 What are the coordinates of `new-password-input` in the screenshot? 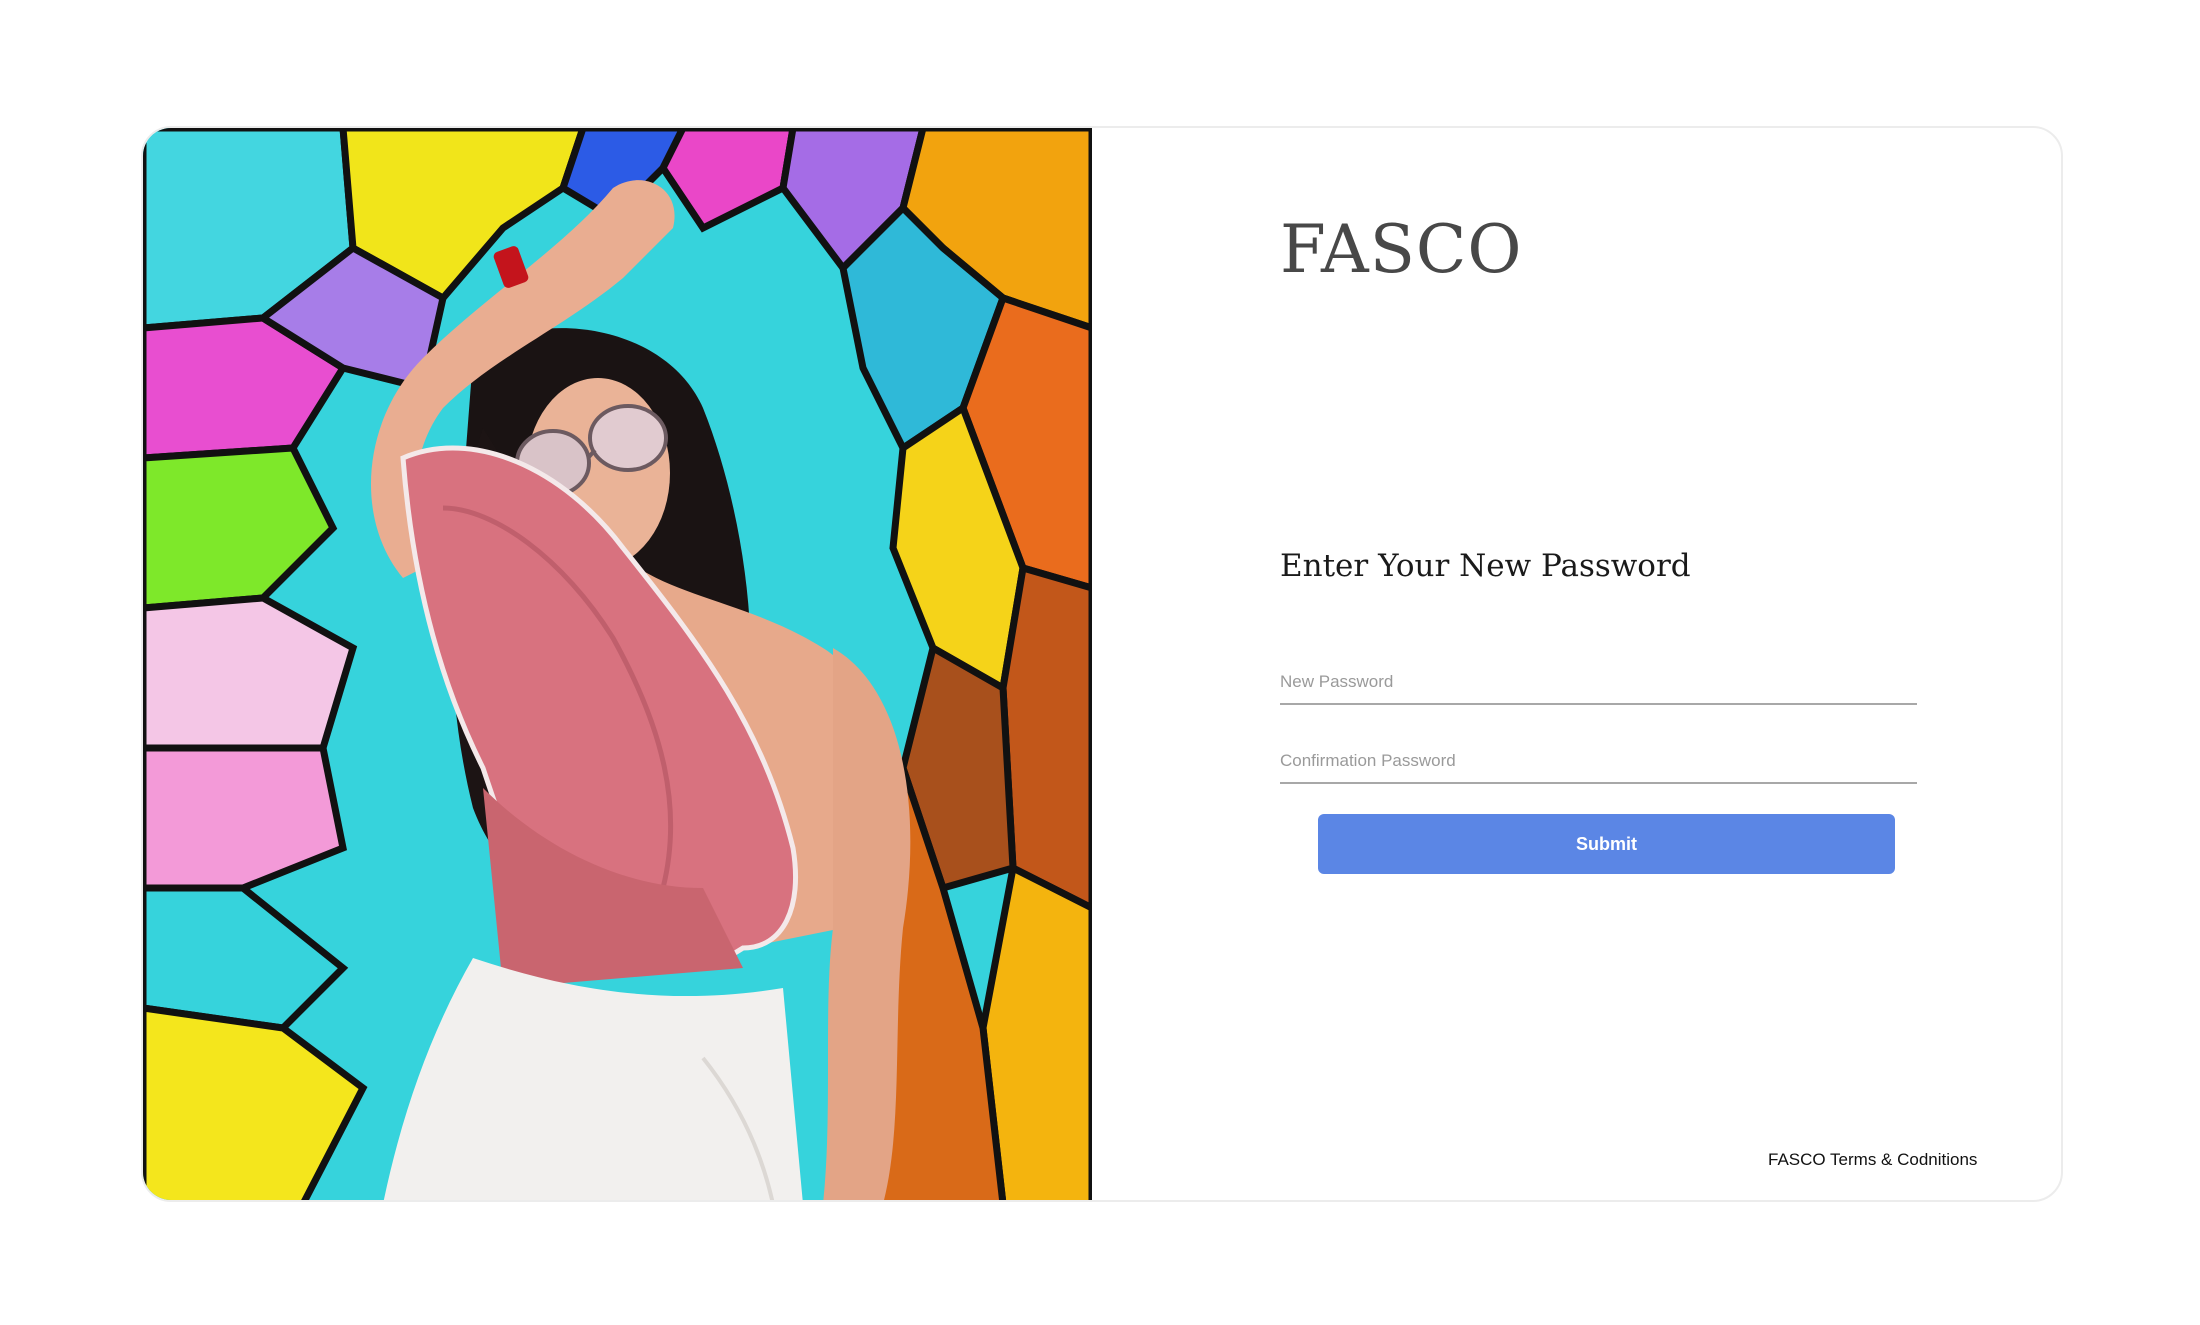 It's located at (1598, 683).